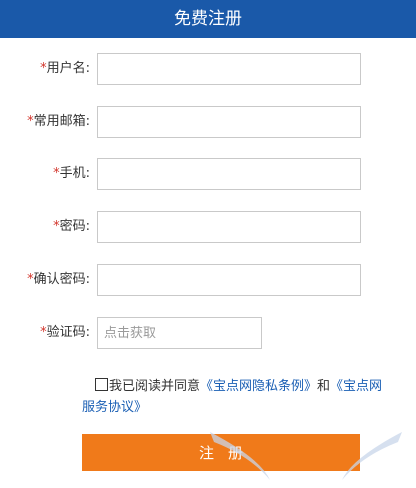 This screenshot has width=416, height=488. What do you see at coordinates (229, 122) in the screenshot?
I see `email-input` at bounding box center [229, 122].